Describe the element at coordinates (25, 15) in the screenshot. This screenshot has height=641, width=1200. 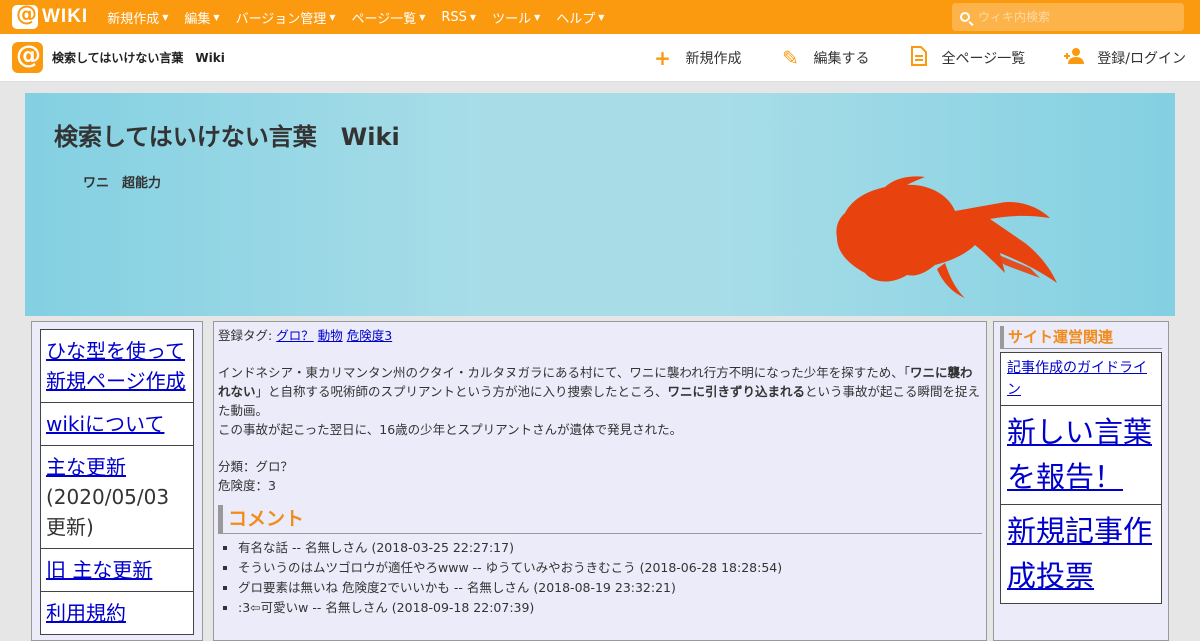
I see `at-logo-icon` at that location.